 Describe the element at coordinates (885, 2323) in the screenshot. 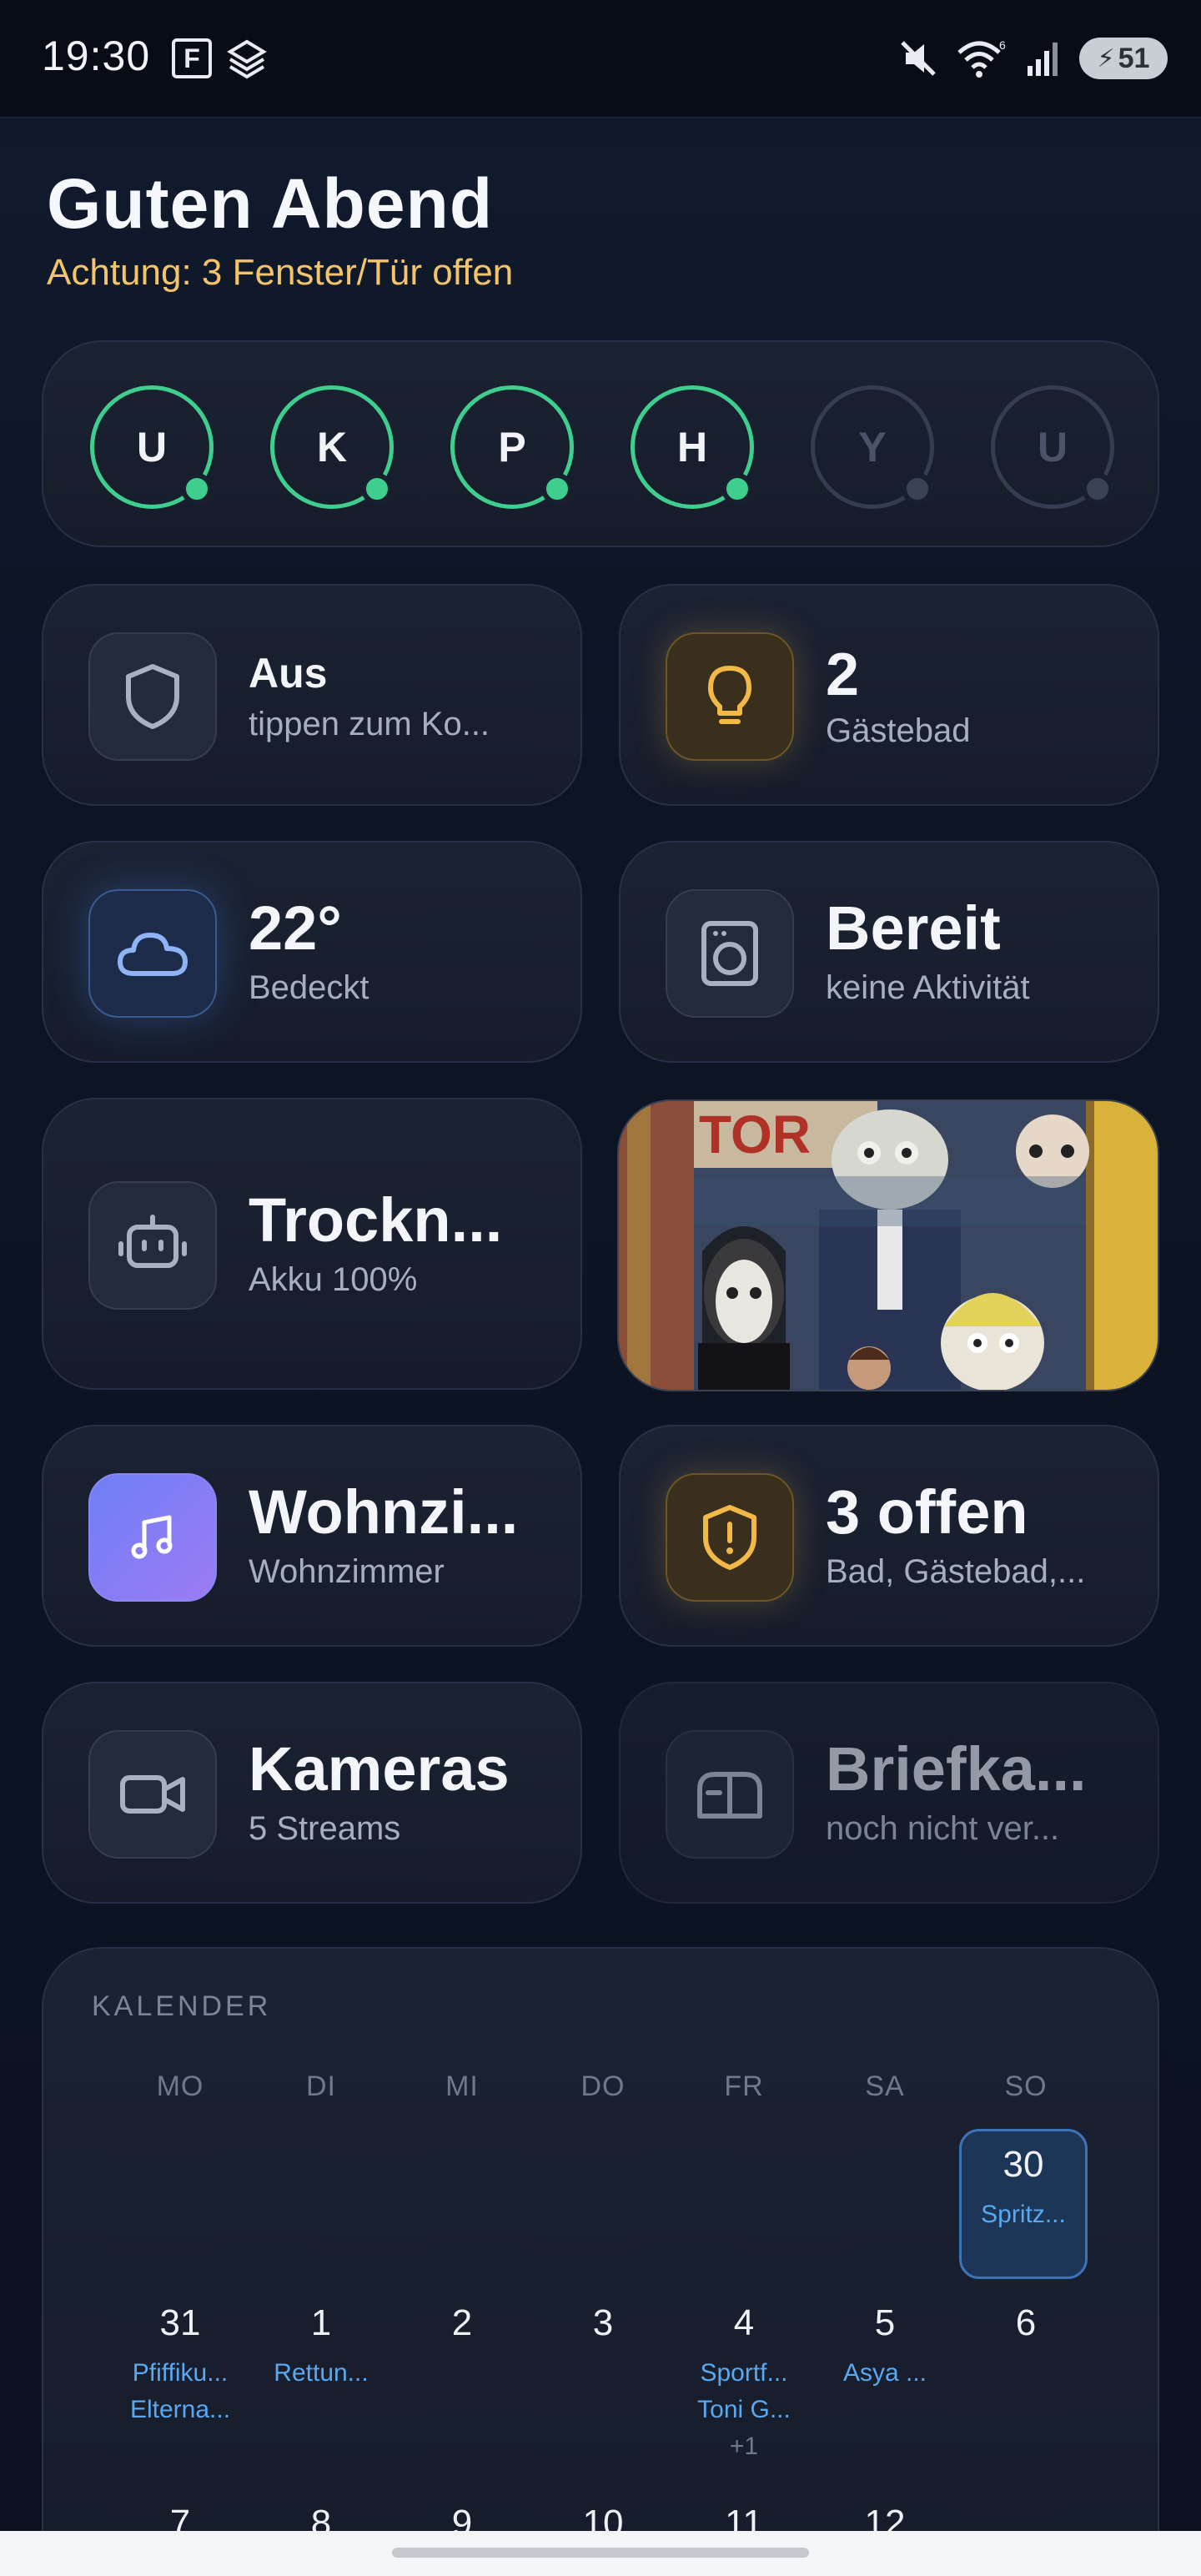

I see `calendar-day: 5` at that location.